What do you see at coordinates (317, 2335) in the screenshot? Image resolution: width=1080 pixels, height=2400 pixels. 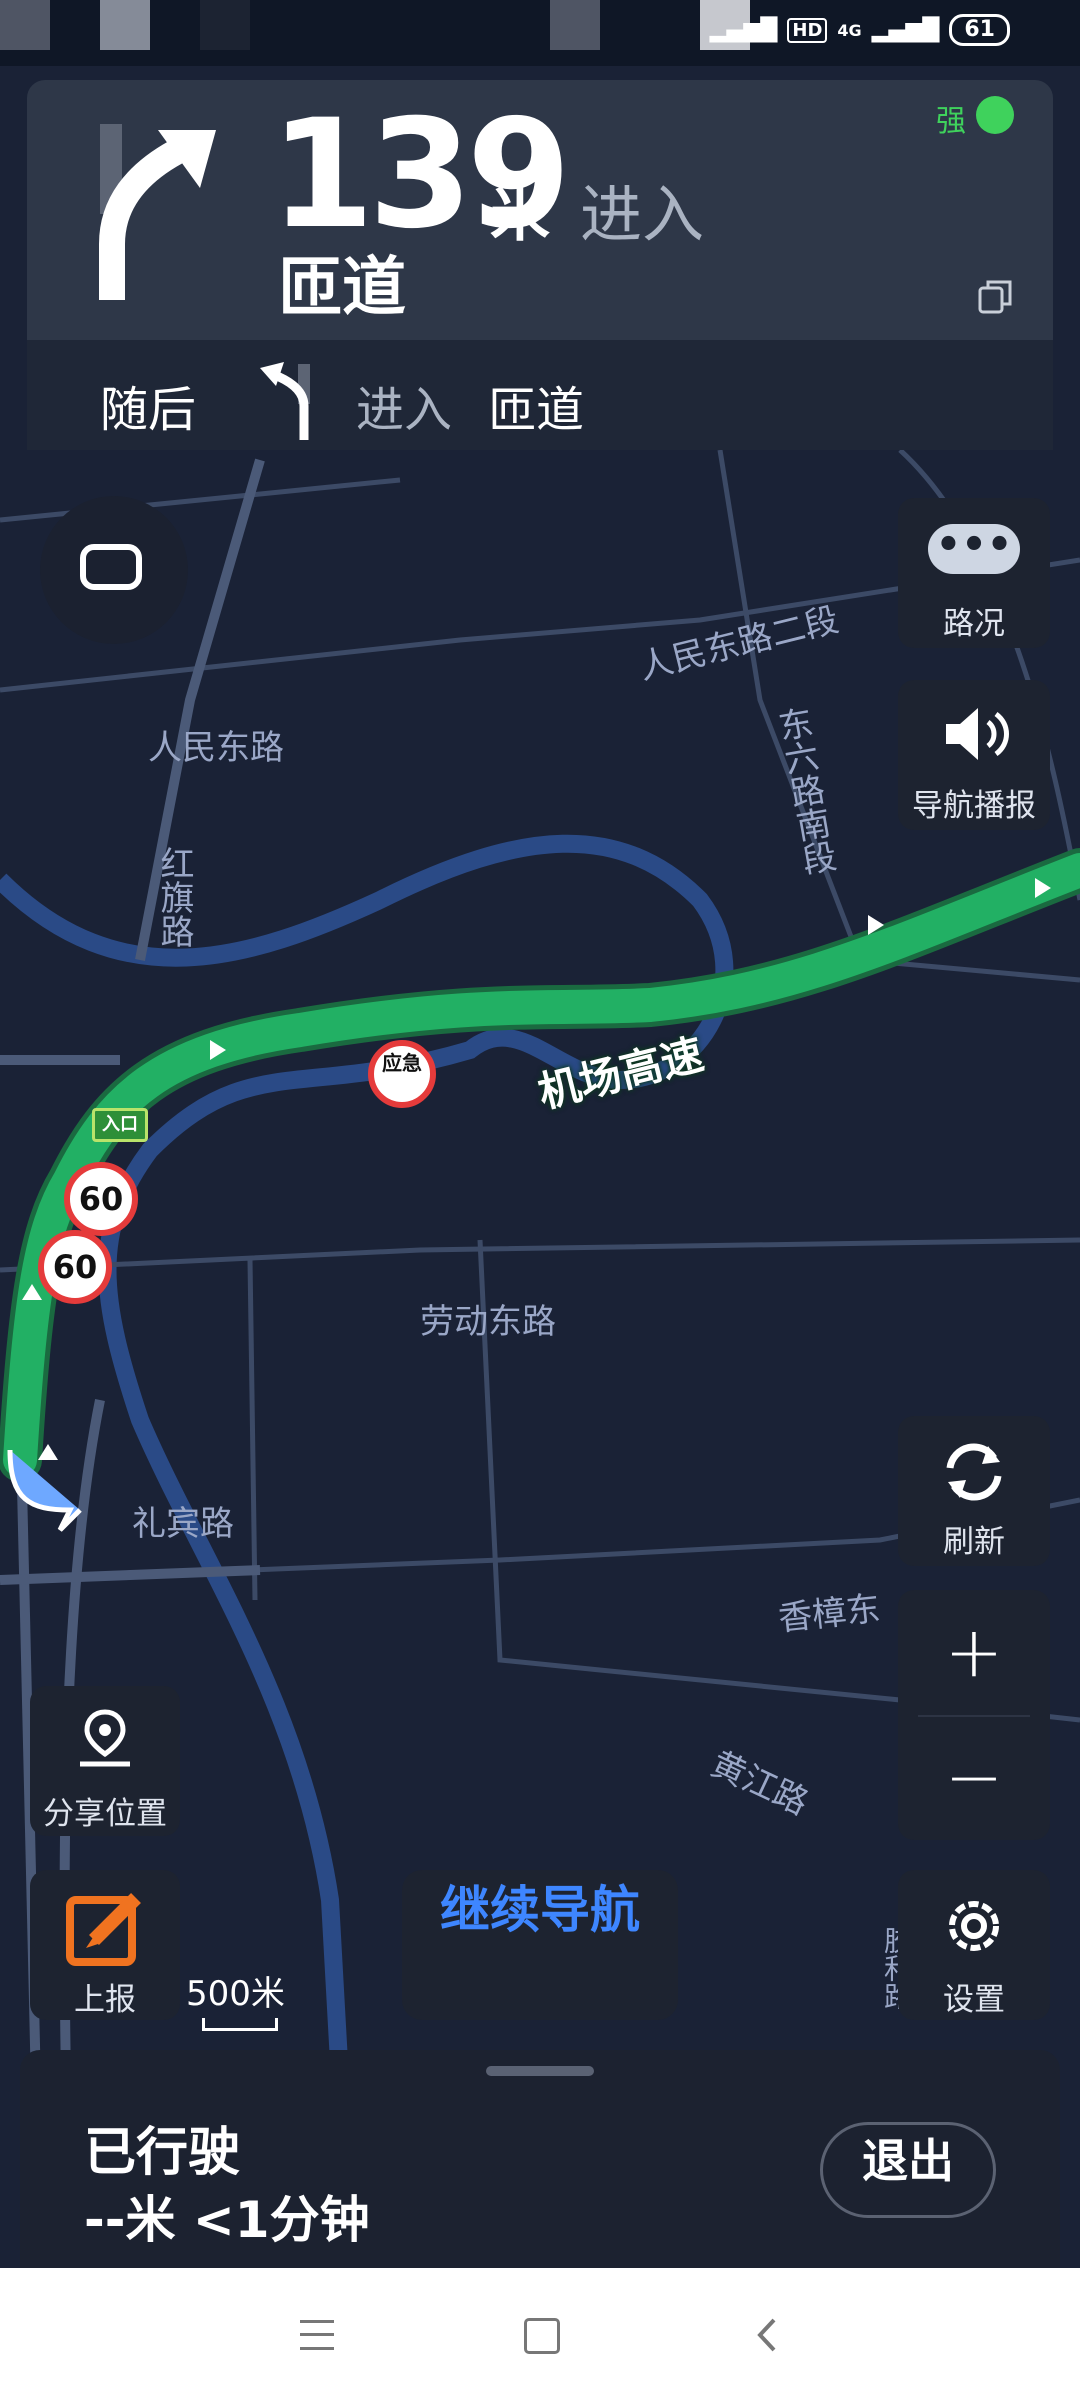 I see `menu-icon` at bounding box center [317, 2335].